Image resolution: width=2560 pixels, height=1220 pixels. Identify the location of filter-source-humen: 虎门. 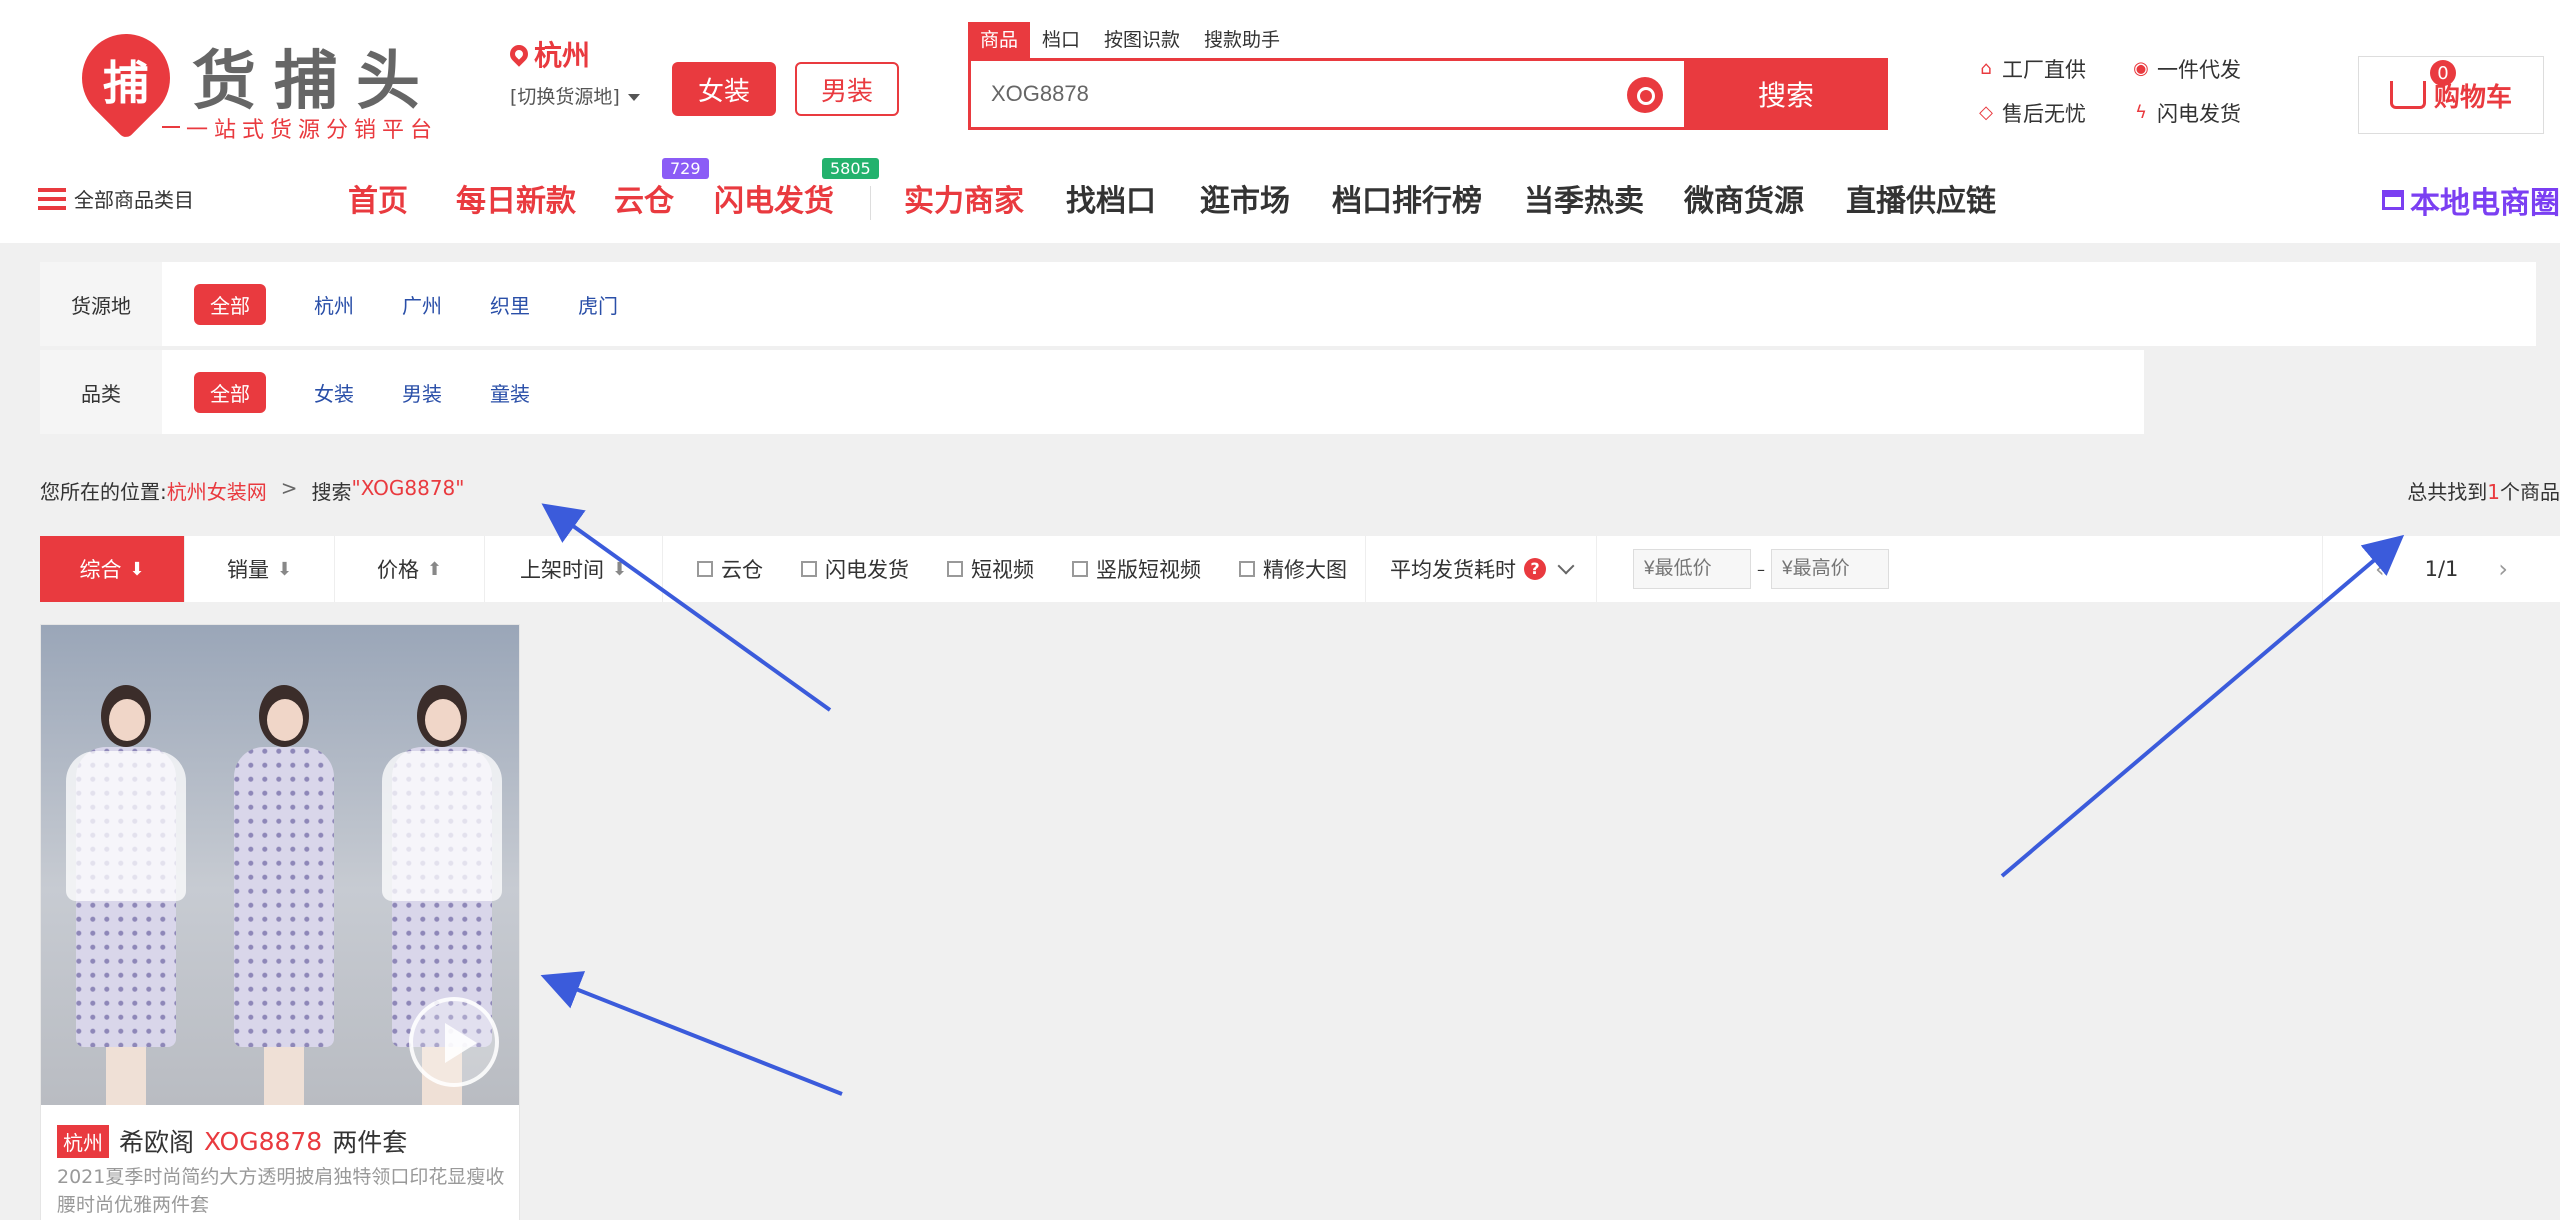
(598, 304).